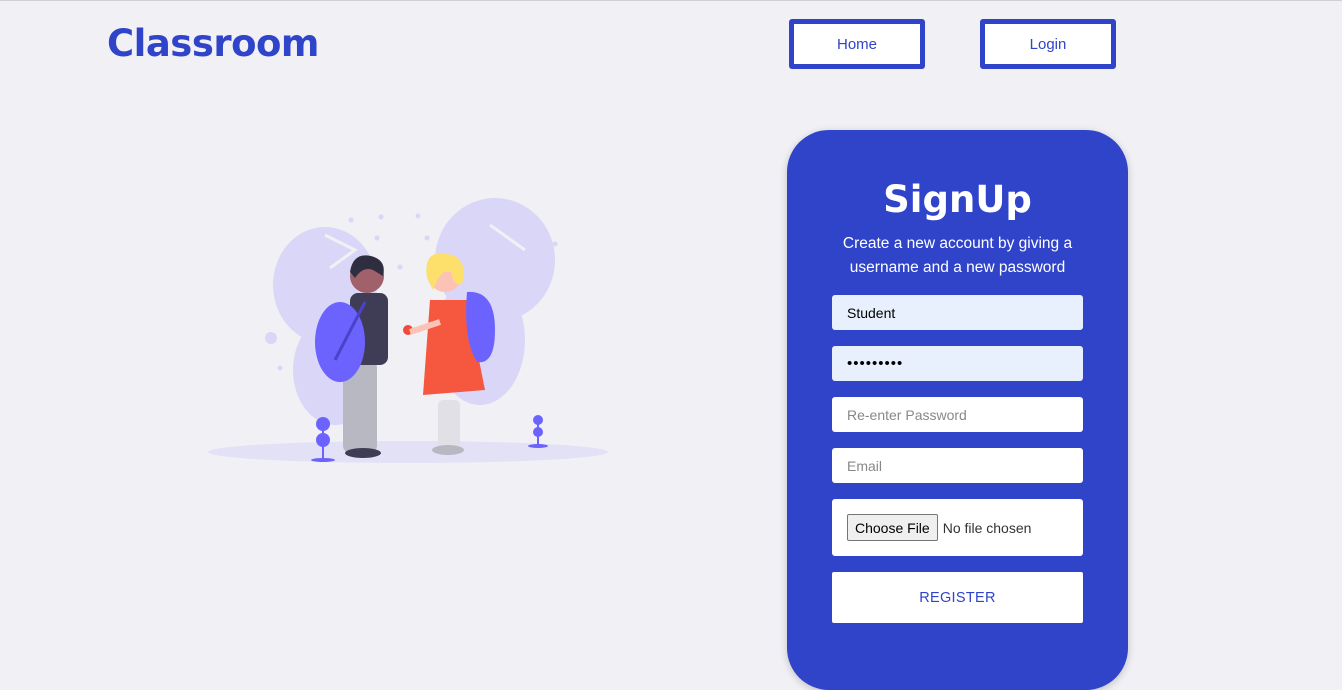  What do you see at coordinates (408, 330) in the screenshot?
I see `students-illustration` at bounding box center [408, 330].